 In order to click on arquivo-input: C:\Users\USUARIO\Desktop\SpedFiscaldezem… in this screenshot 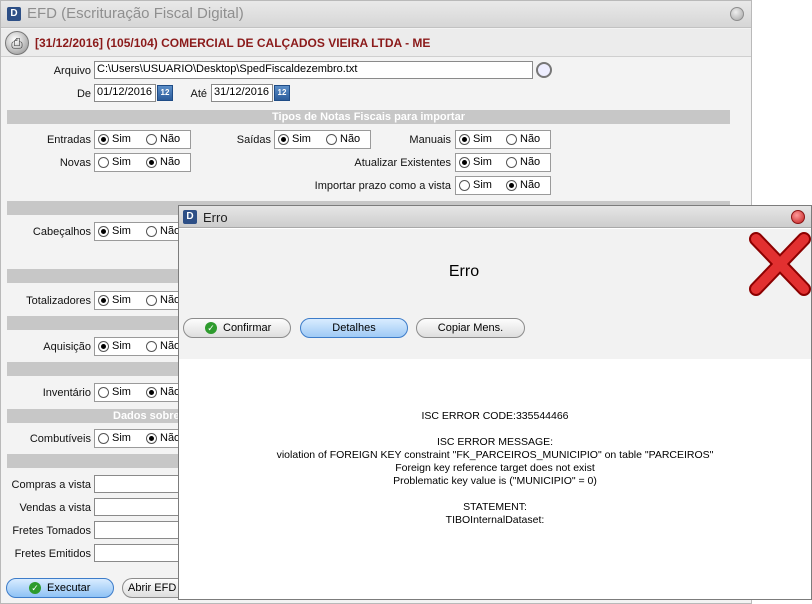, I will do `click(313, 70)`.